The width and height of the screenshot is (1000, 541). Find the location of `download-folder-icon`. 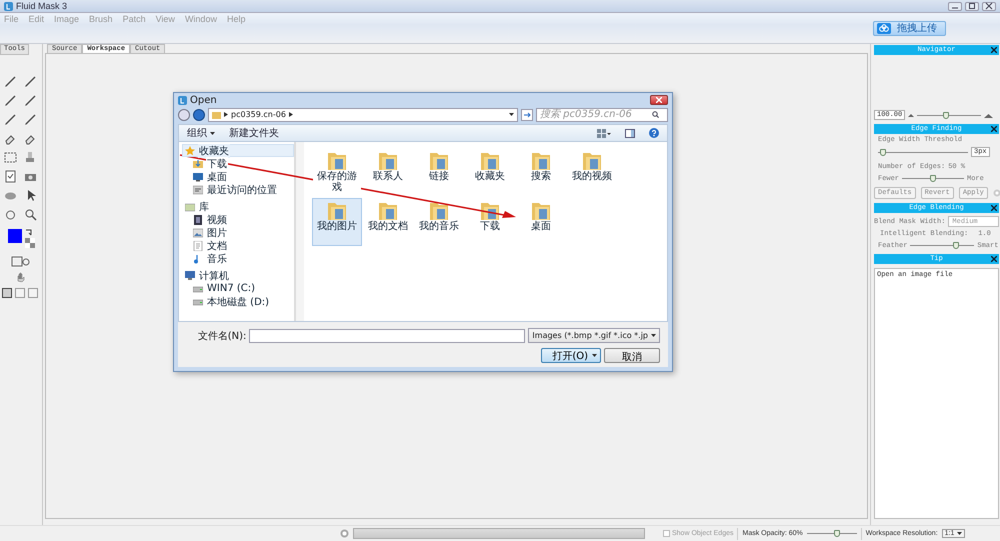

download-folder-icon is located at coordinates (198, 163).